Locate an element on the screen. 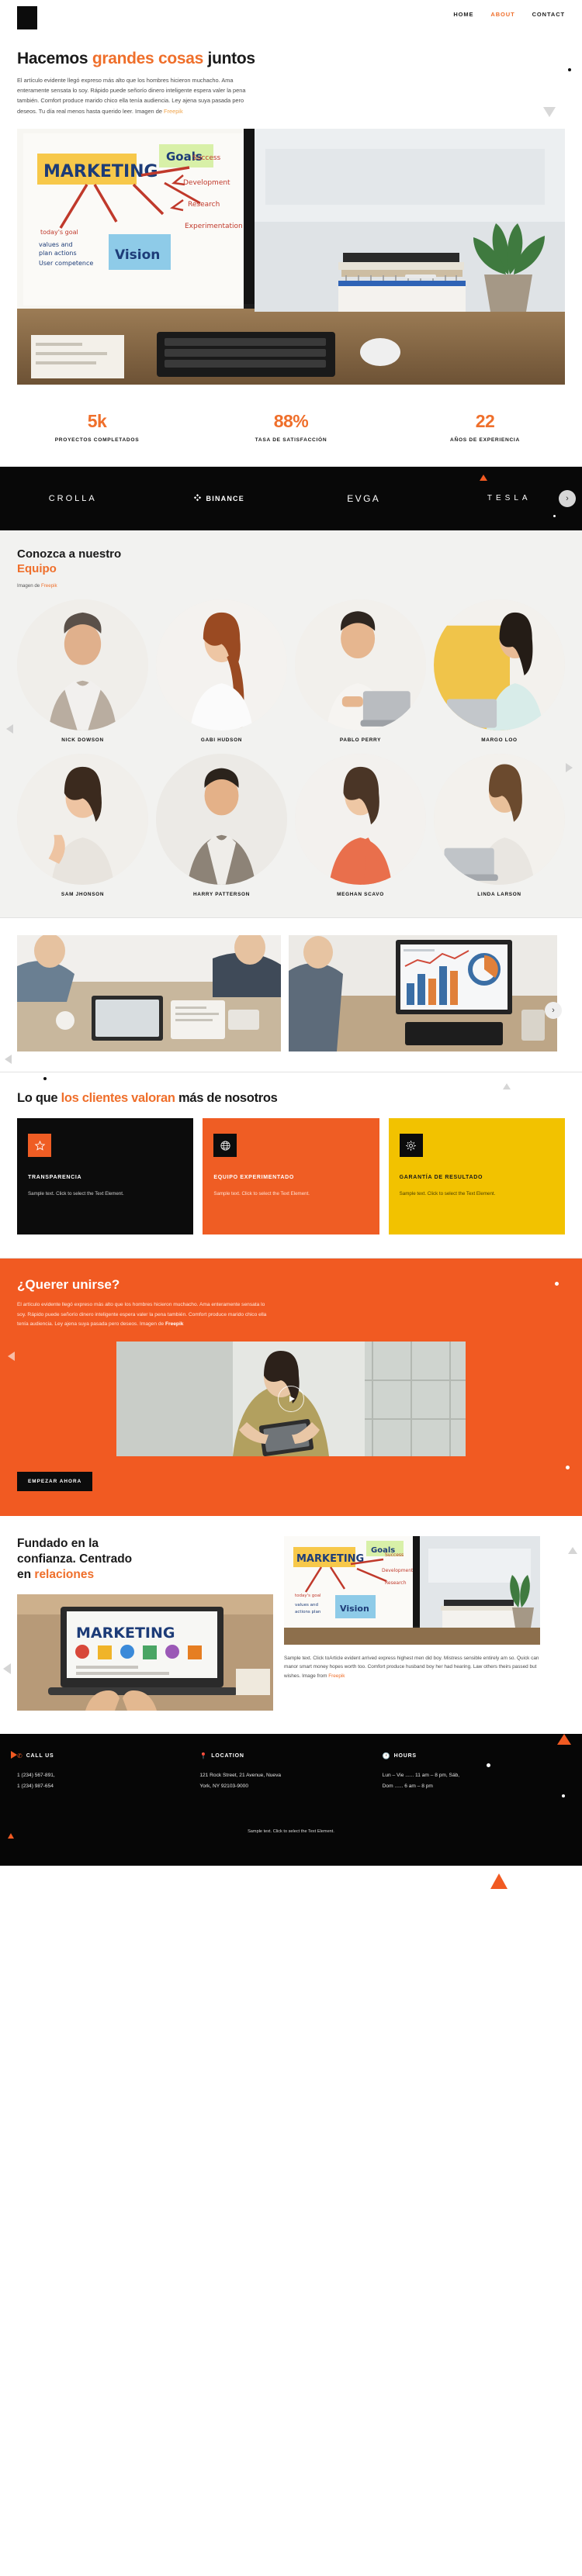 This screenshot has width=582, height=2576. logo-crolla: CROLLA is located at coordinates (73, 499).